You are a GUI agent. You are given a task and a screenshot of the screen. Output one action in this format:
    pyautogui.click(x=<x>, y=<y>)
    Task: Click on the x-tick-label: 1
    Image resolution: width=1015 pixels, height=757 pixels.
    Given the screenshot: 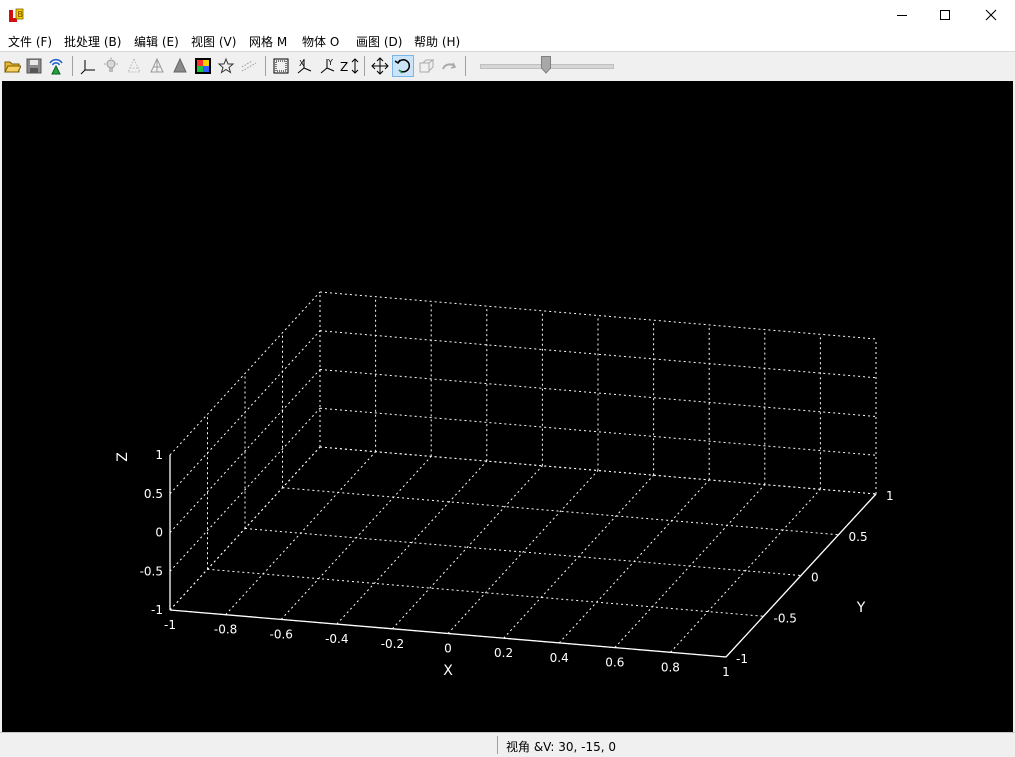 What is the action you would take?
    pyautogui.click(x=726, y=672)
    